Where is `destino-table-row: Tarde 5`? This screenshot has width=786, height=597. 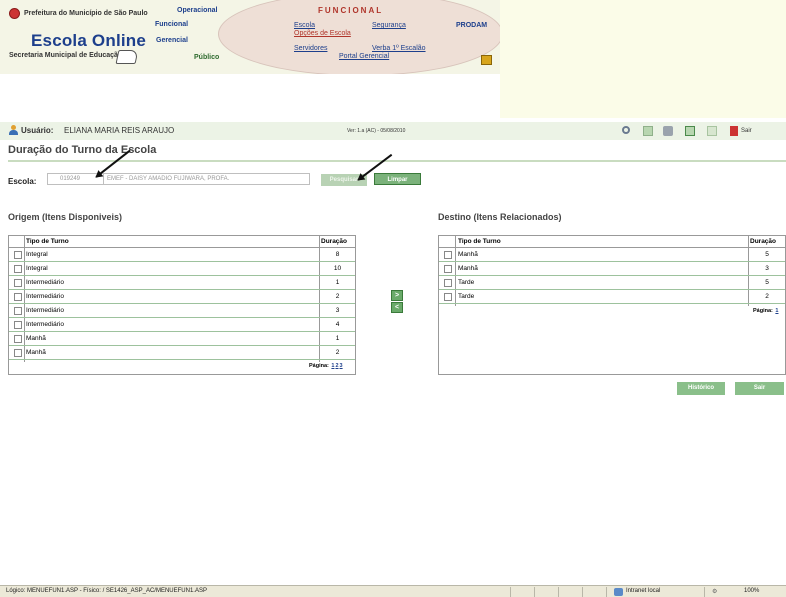
destino-table-row: Tarde 5 is located at coordinates (612, 283).